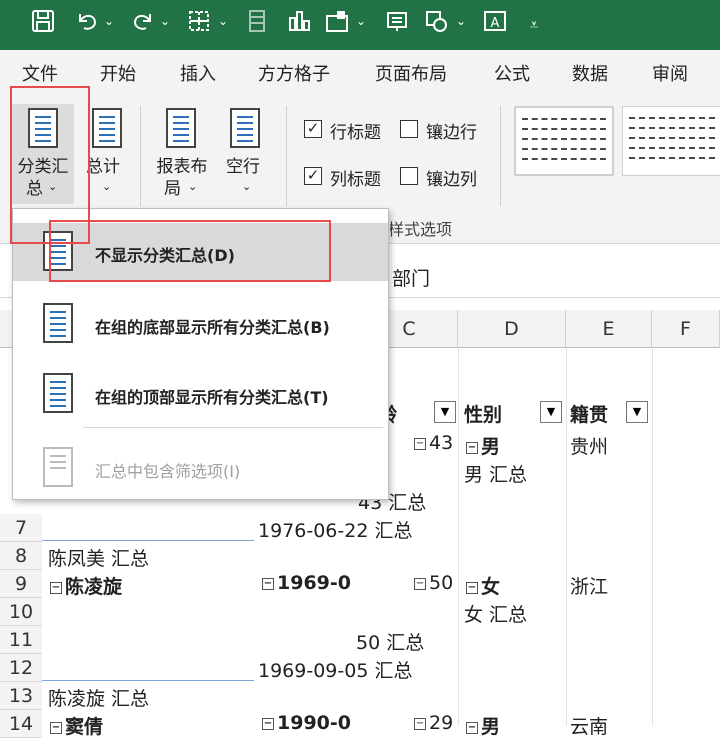 The width and height of the screenshot is (720, 739). What do you see at coordinates (99, 559) in the screenshot?
I see `cell-name-total: 陈凤美 汇总` at bounding box center [99, 559].